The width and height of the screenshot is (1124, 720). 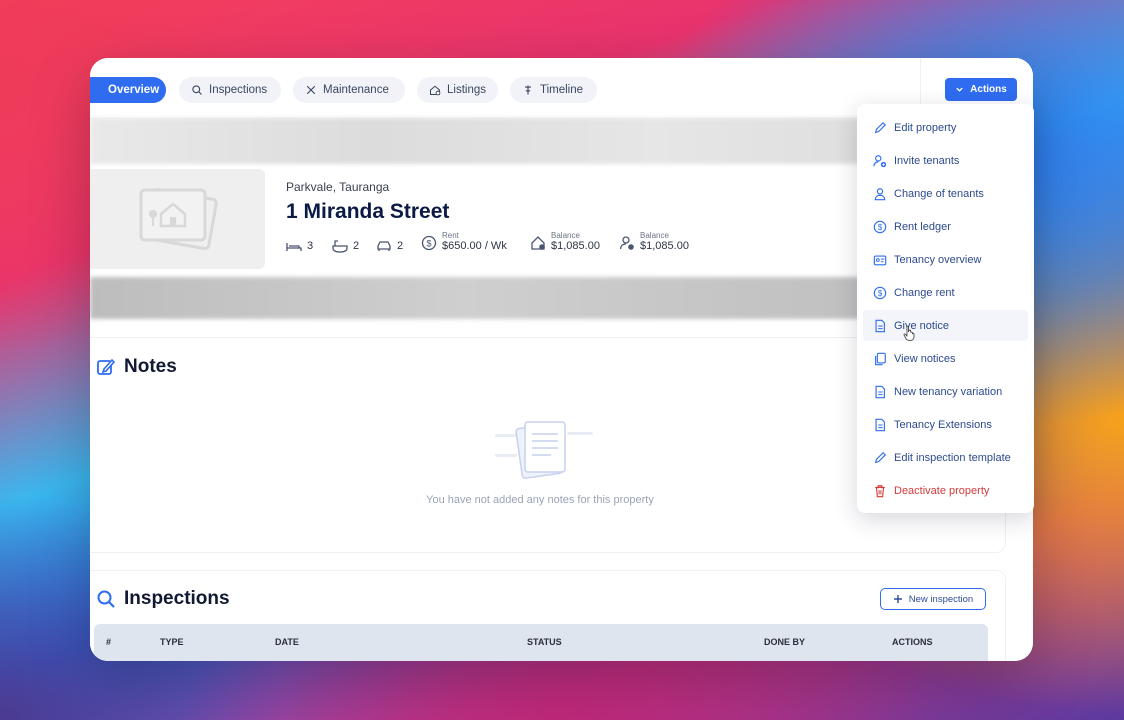 What do you see at coordinates (945, 292) in the screenshot?
I see `menu-item-change-rent: $ Change rent` at bounding box center [945, 292].